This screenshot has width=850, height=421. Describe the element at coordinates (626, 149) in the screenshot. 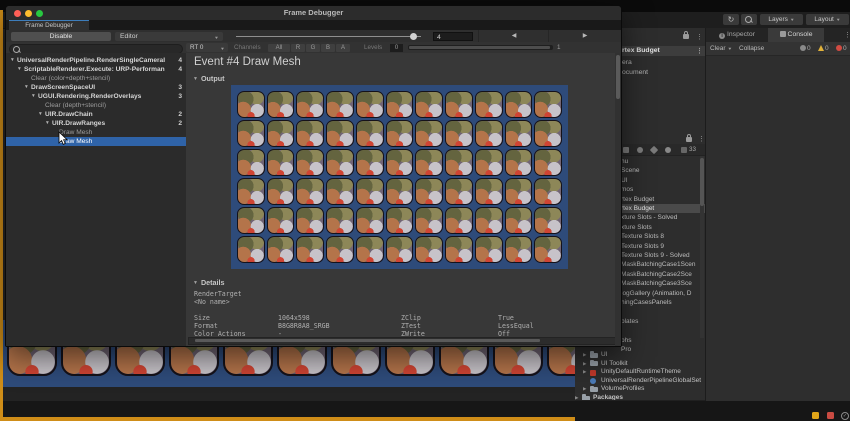

I see `create-asset-icon` at that location.